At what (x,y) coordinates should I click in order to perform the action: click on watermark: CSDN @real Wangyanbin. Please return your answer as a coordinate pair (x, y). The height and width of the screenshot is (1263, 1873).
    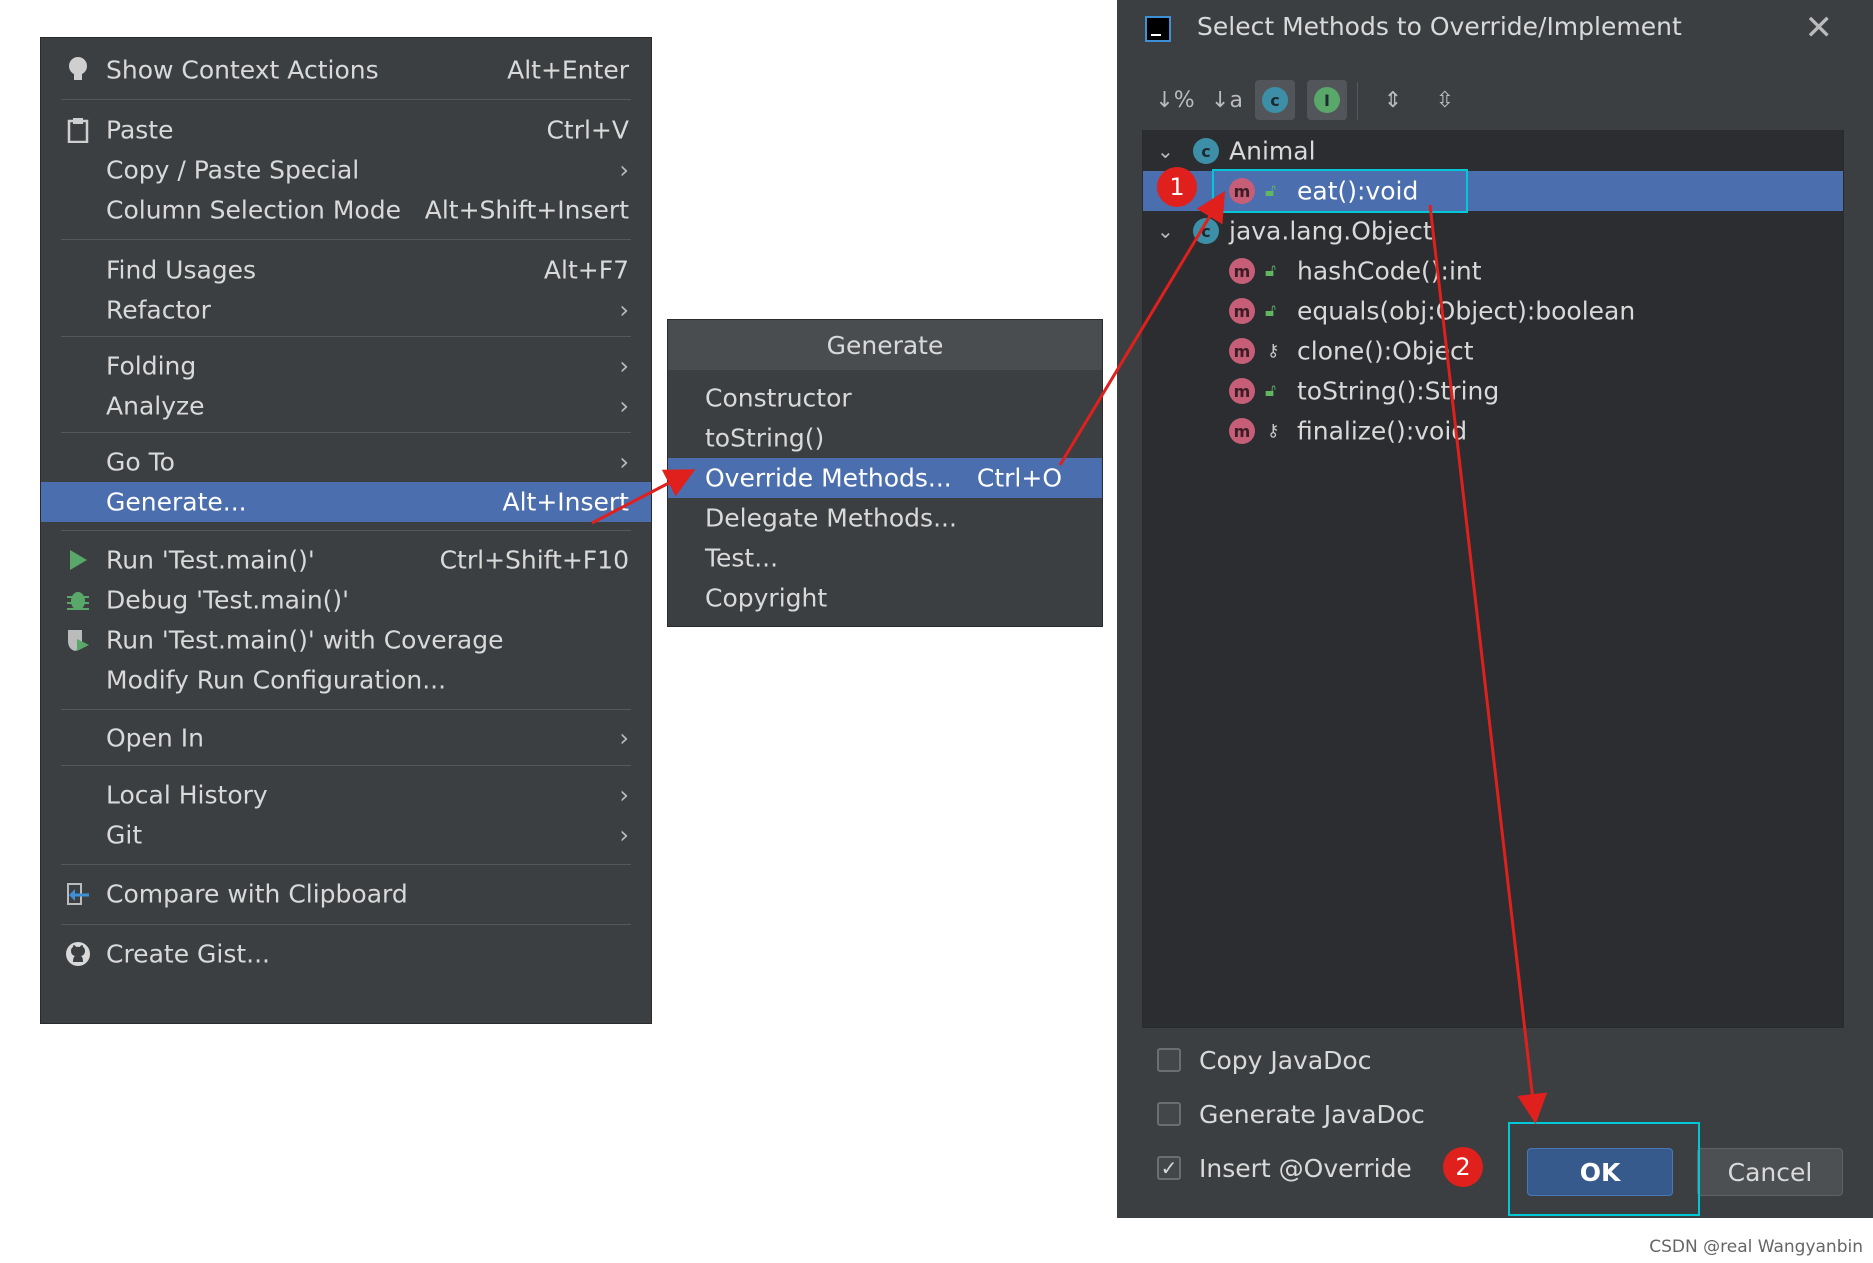
    Looking at the image, I should click on (1756, 1247).